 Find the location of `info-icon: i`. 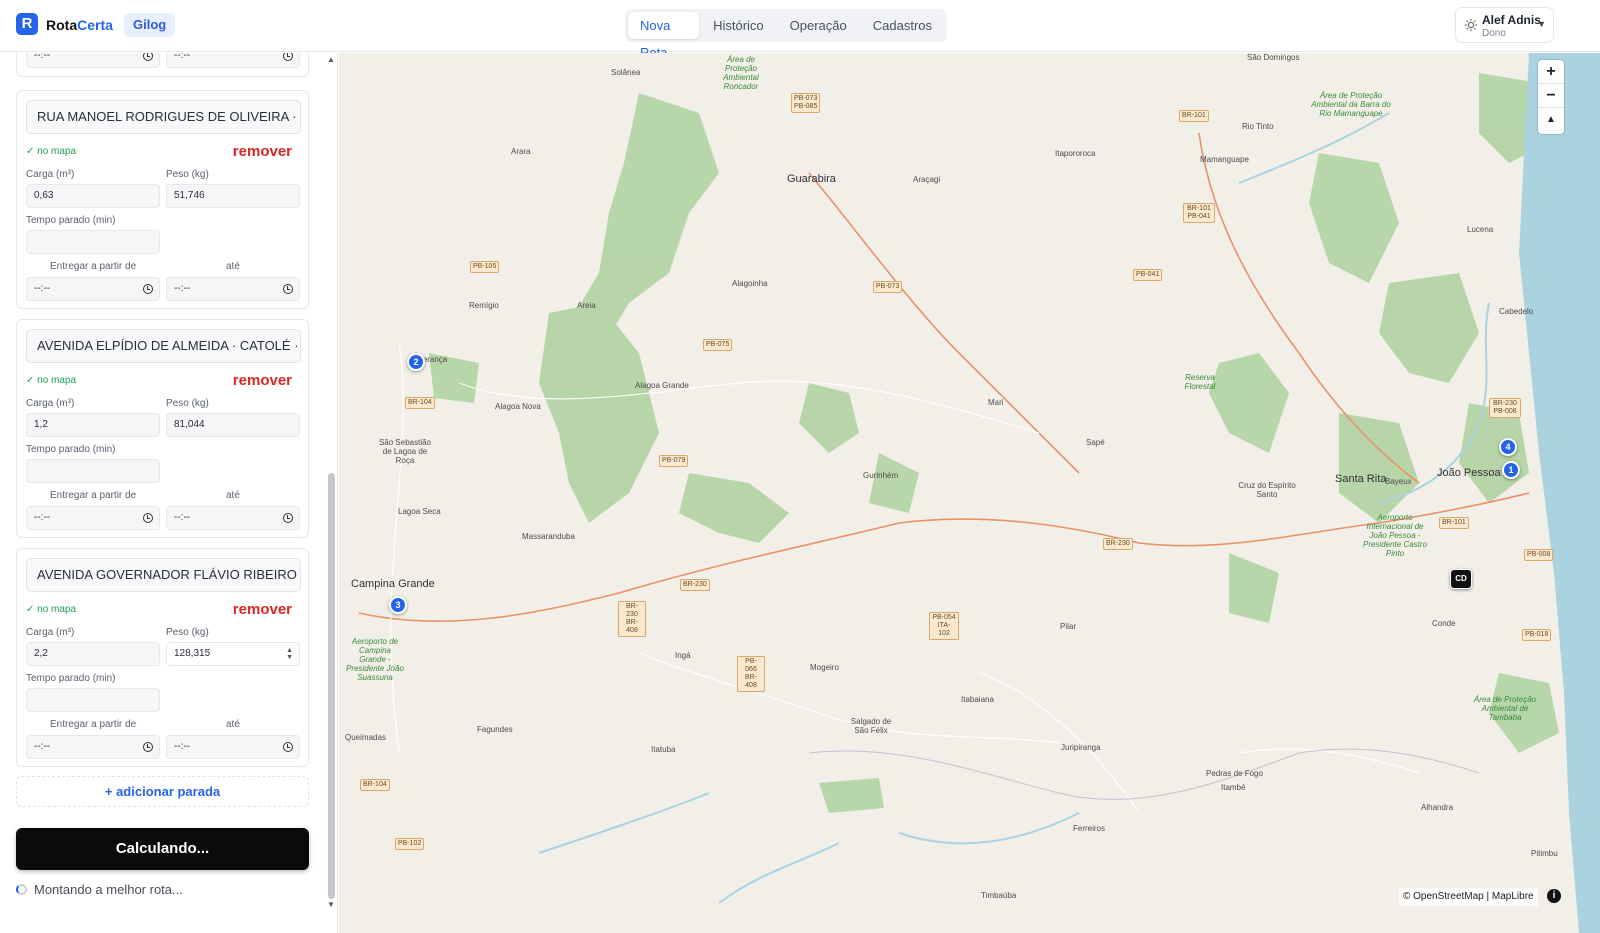

info-icon: i is located at coordinates (1554, 896).